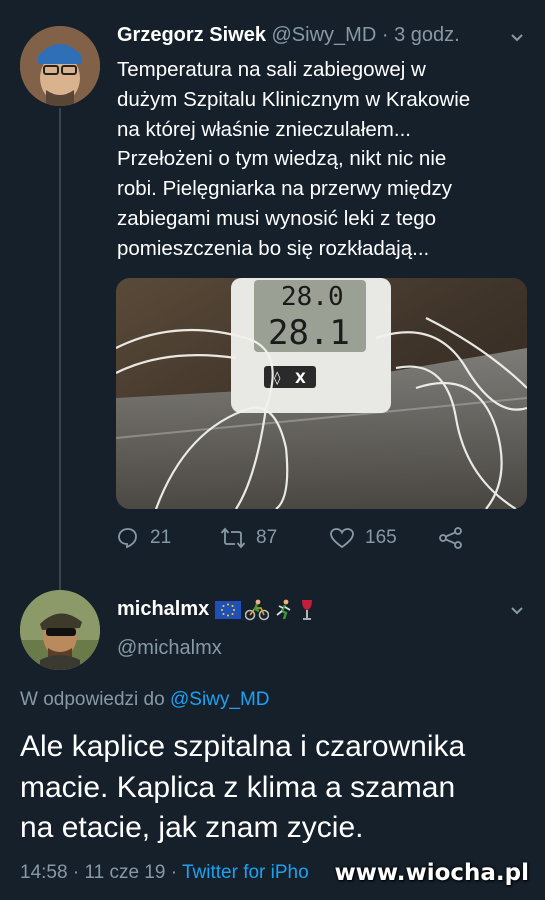 The width and height of the screenshot is (545, 900). What do you see at coordinates (44, 872) in the screenshot?
I see `tweet-time: 14:58` at bounding box center [44, 872].